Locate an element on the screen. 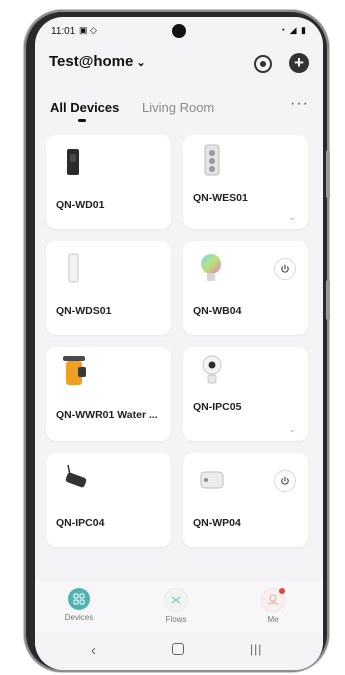 The height and width of the screenshot is (675, 345). system-navigation-bar: ‹ ||| is located at coordinates (179, 652).